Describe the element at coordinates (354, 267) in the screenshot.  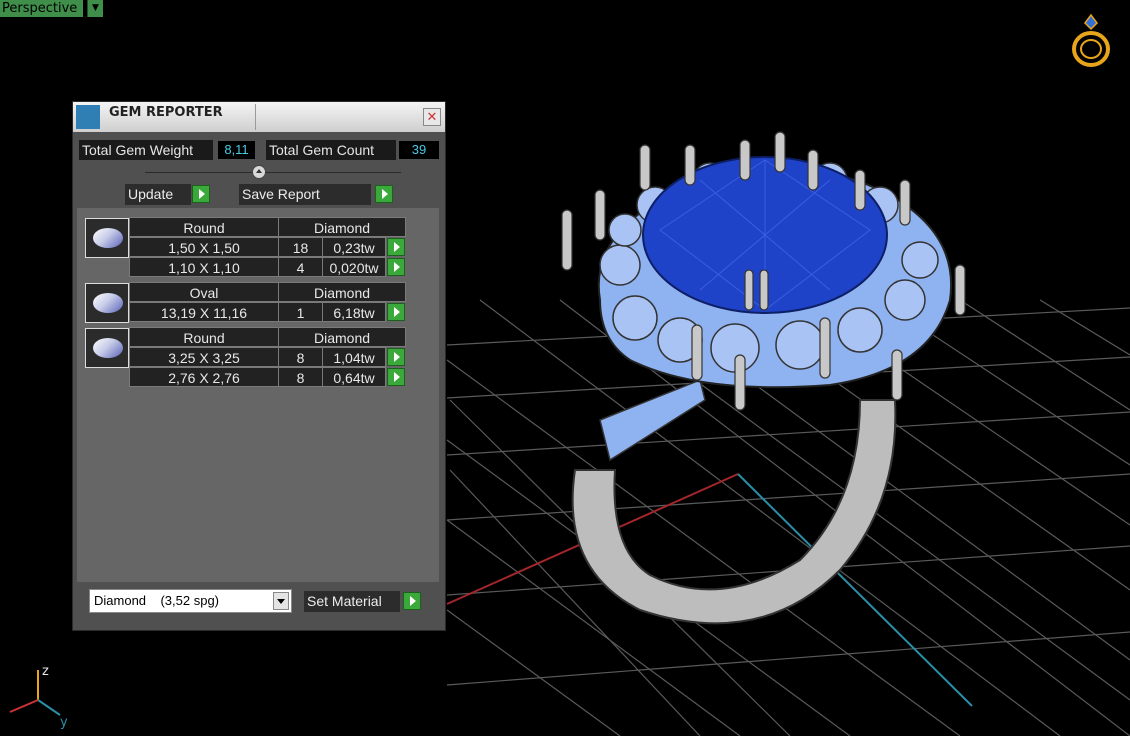
I see `gem-weight-cell: 0,020tw` at that location.